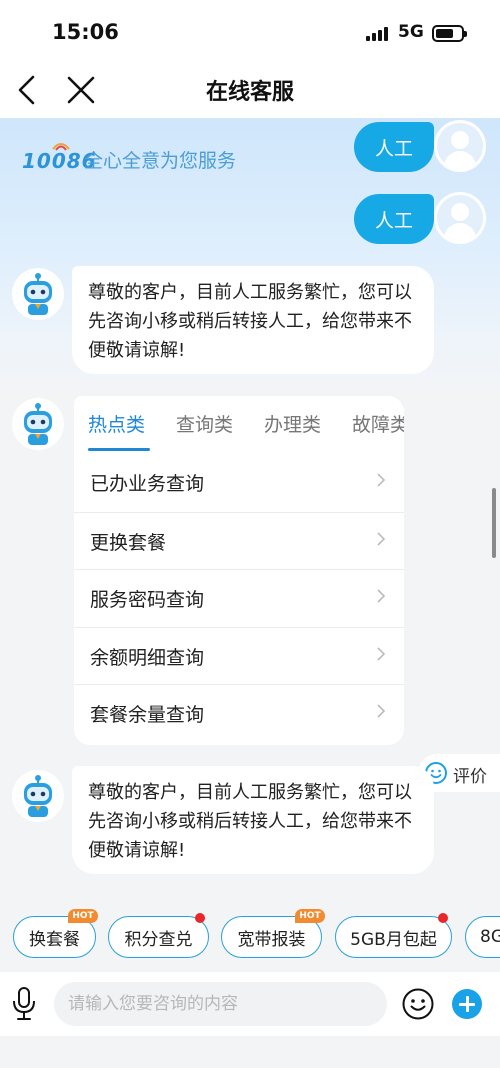 The height and width of the screenshot is (1068, 500). What do you see at coordinates (467, 1004) in the screenshot?
I see `plus-button` at bounding box center [467, 1004].